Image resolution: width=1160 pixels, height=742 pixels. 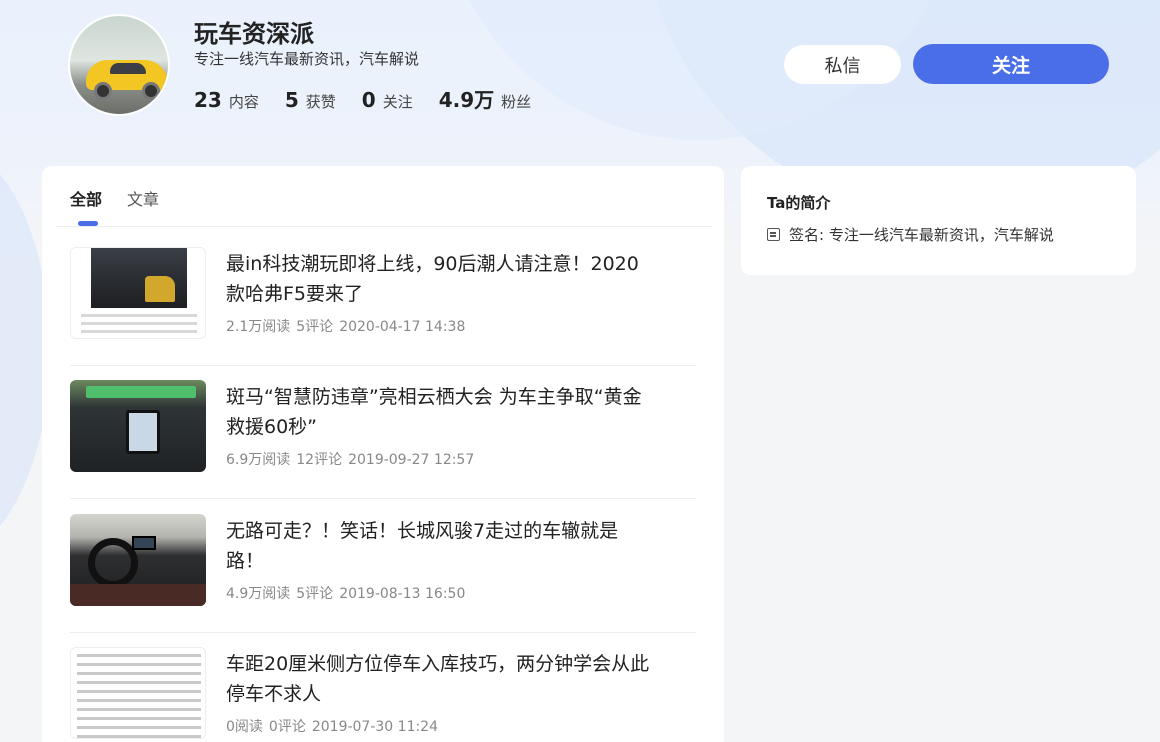 What do you see at coordinates (368, 100) in the screenshot?
I see `stat-number: 0` at bounding box center [368, 100].